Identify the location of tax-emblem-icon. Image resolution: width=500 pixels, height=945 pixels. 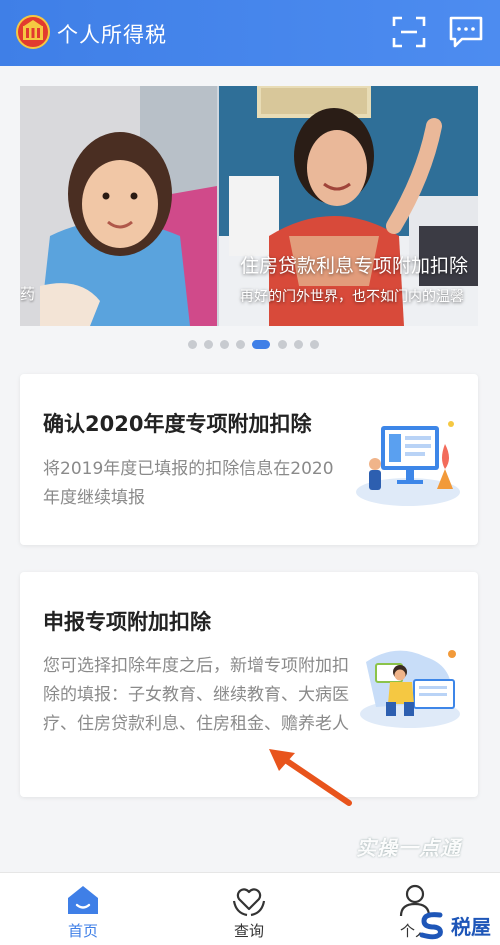
(33, 32).